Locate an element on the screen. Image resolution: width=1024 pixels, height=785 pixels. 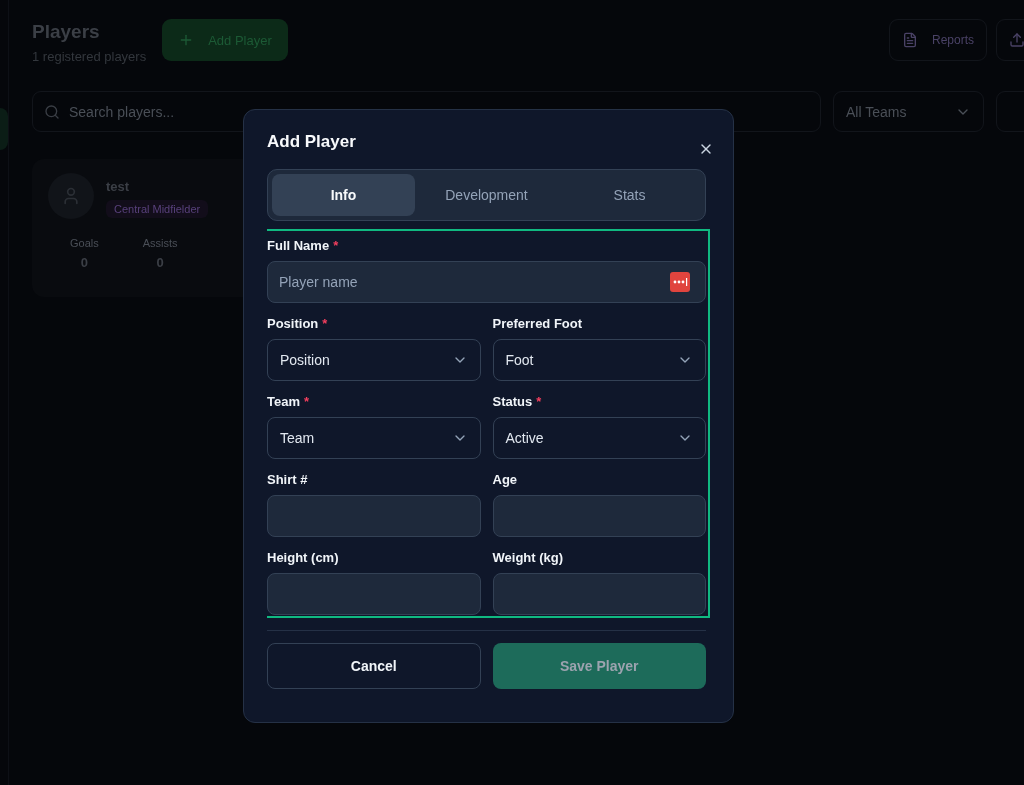
cancel-button: Cancel is located at coordinates (374, 666).